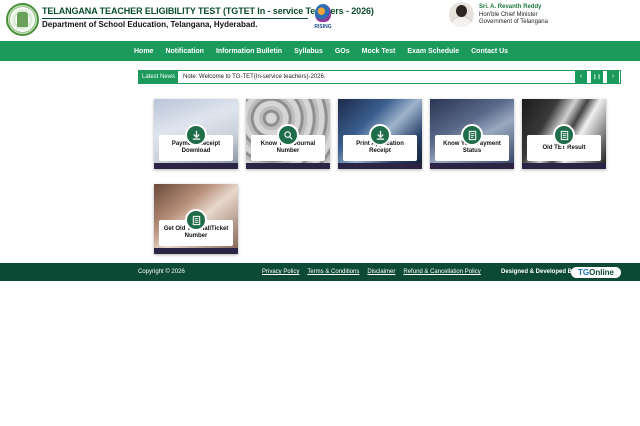  I want to click on card-know-your-journal-number: Know Your Journal Number, so click(288, 134).